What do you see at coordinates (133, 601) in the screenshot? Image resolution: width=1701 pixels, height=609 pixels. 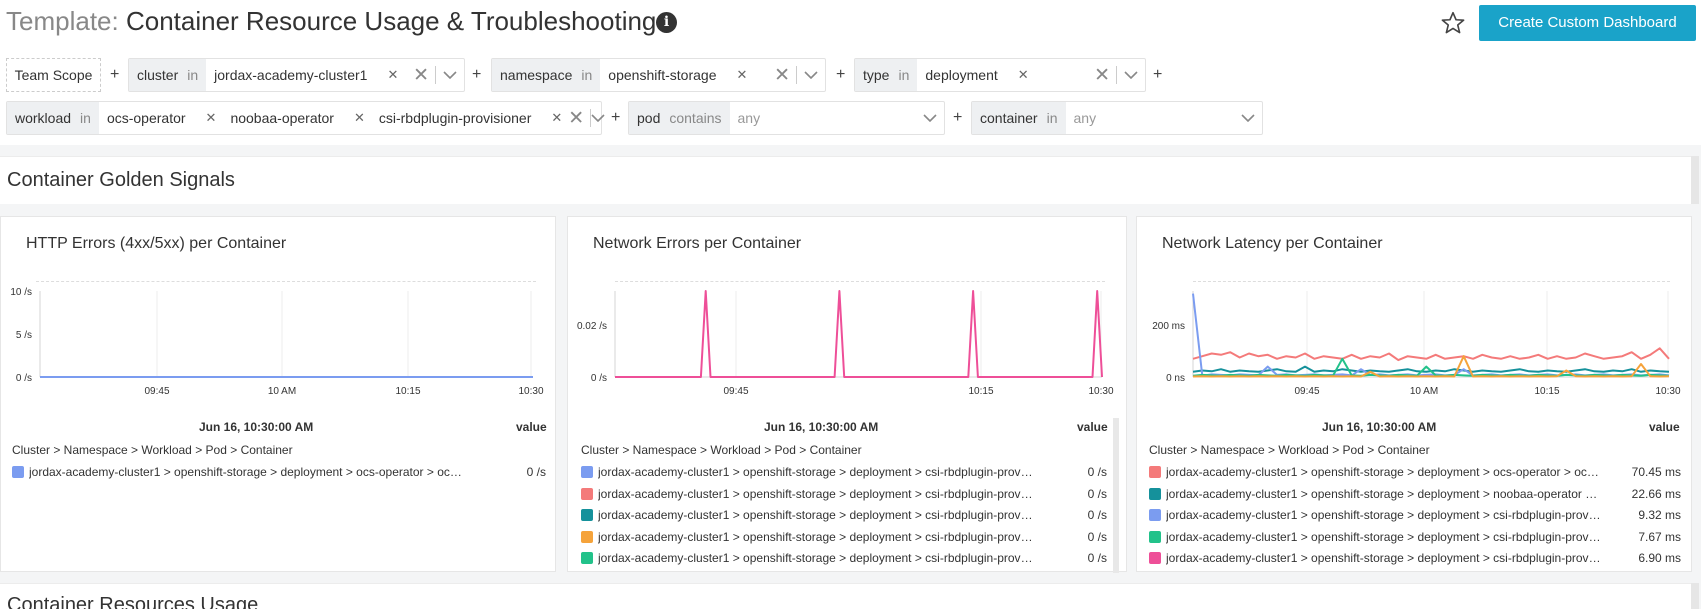 I see `section-title: Container Resources Usage` at bounding box center [133, 601].